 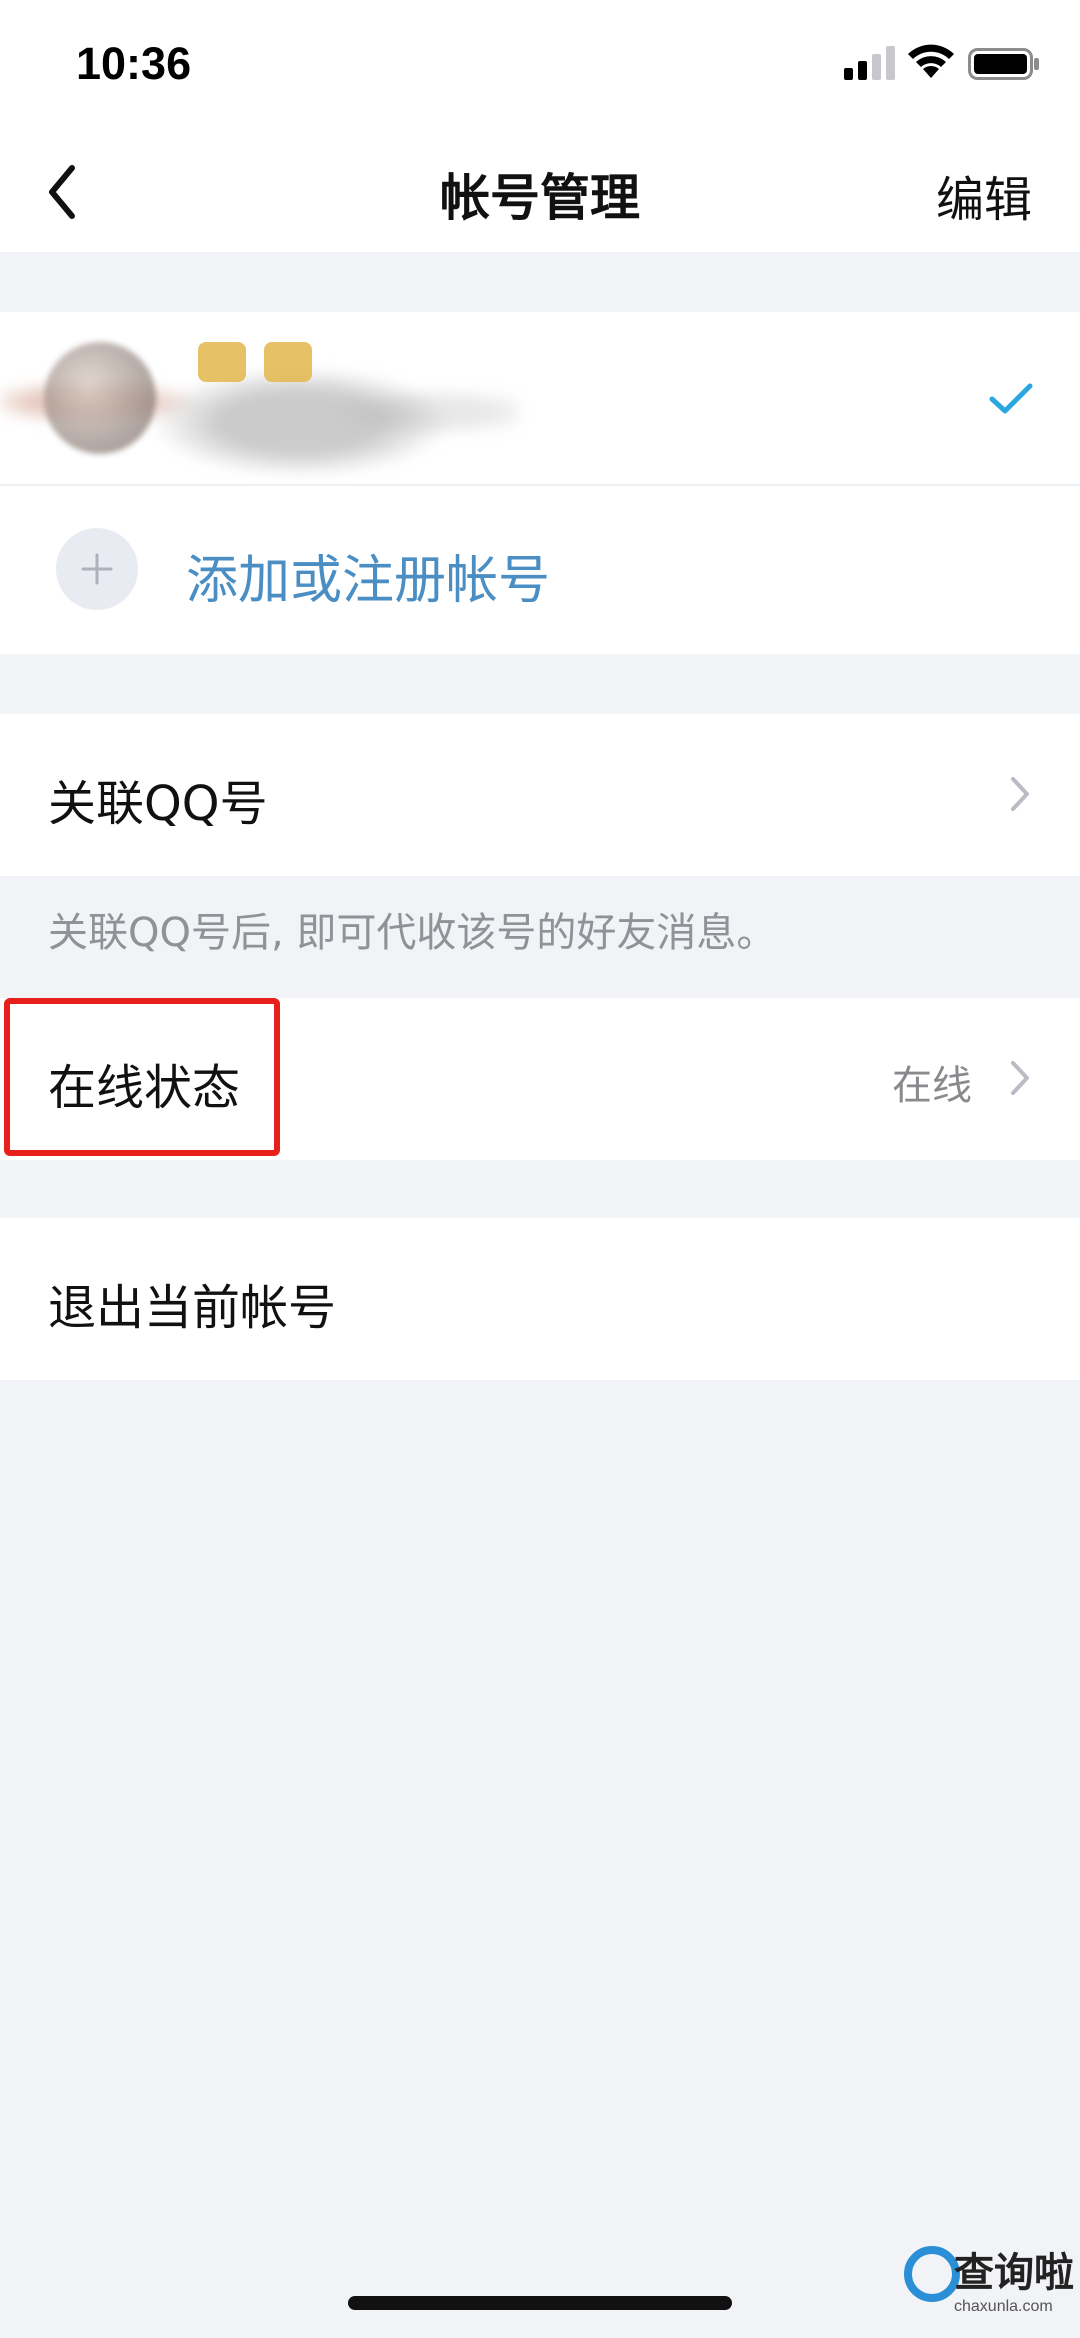 I want to click on online-status-value: 在线, so click(x=932, y=1086).